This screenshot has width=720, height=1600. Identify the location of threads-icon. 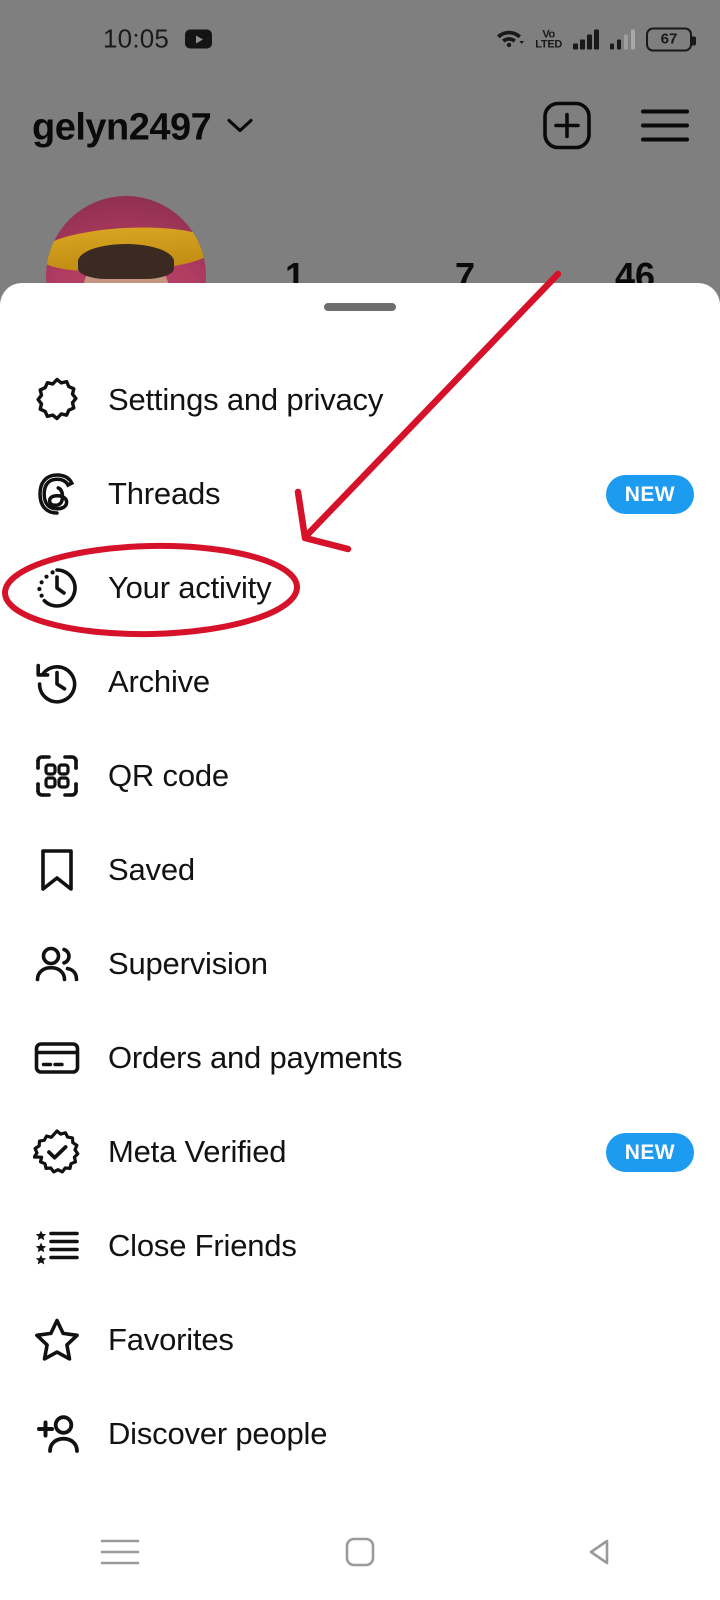
(57, 494).